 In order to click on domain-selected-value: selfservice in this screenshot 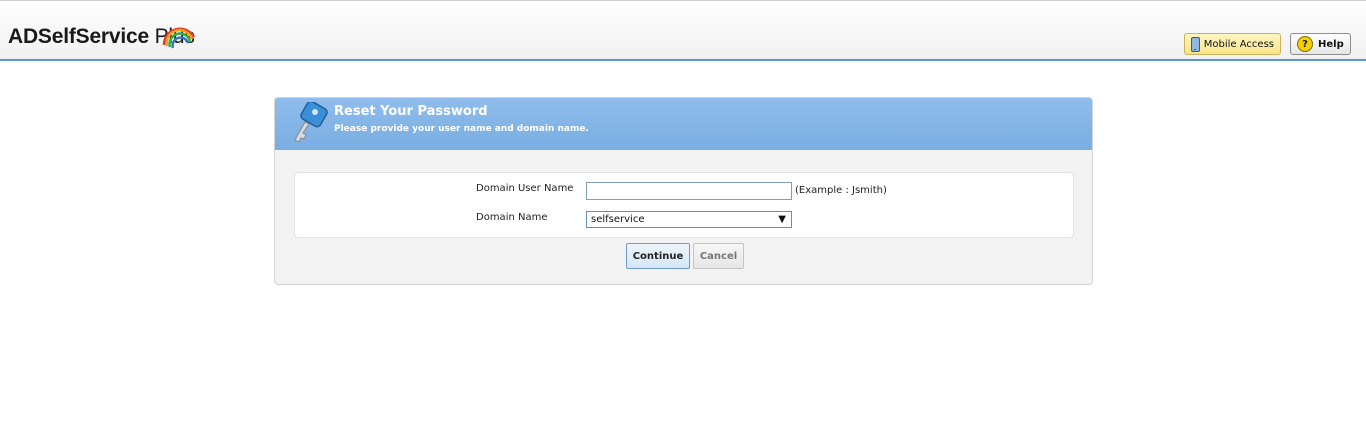, I will do `click(618, 219)`.